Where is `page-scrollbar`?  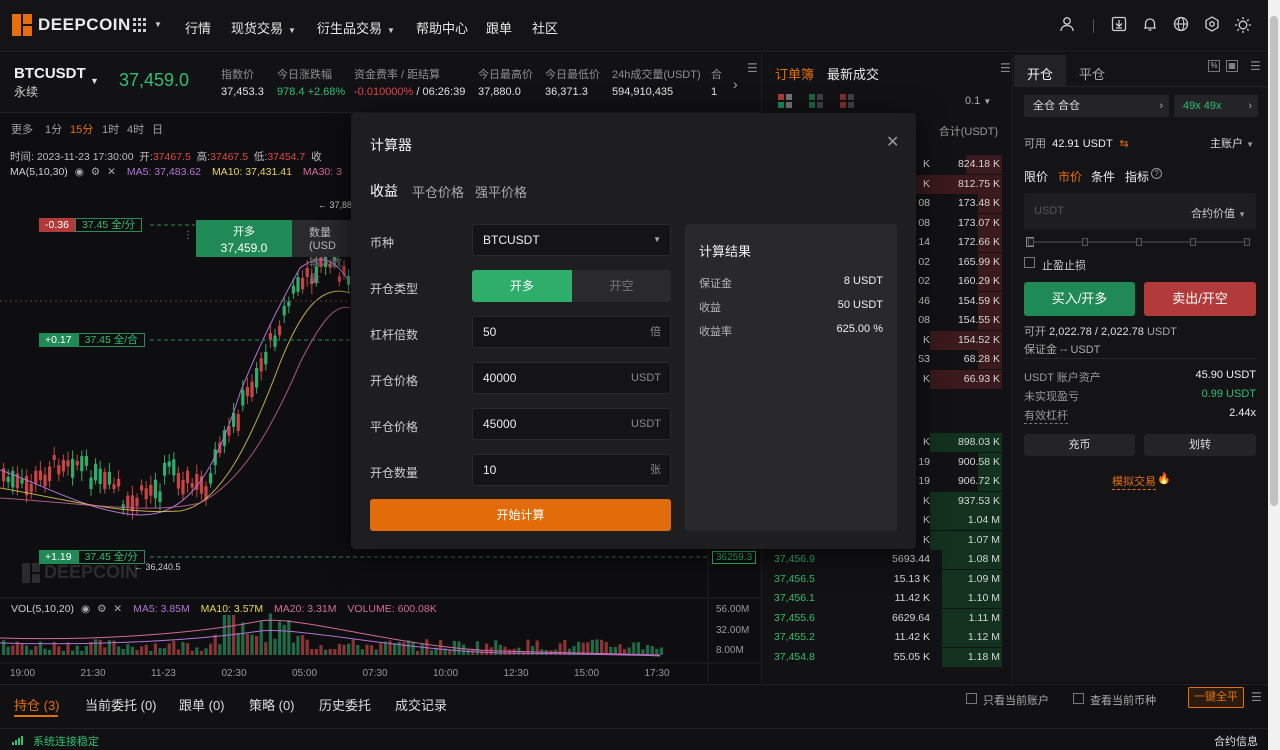 page-scrollbar is located at coordinates (1274, 375).